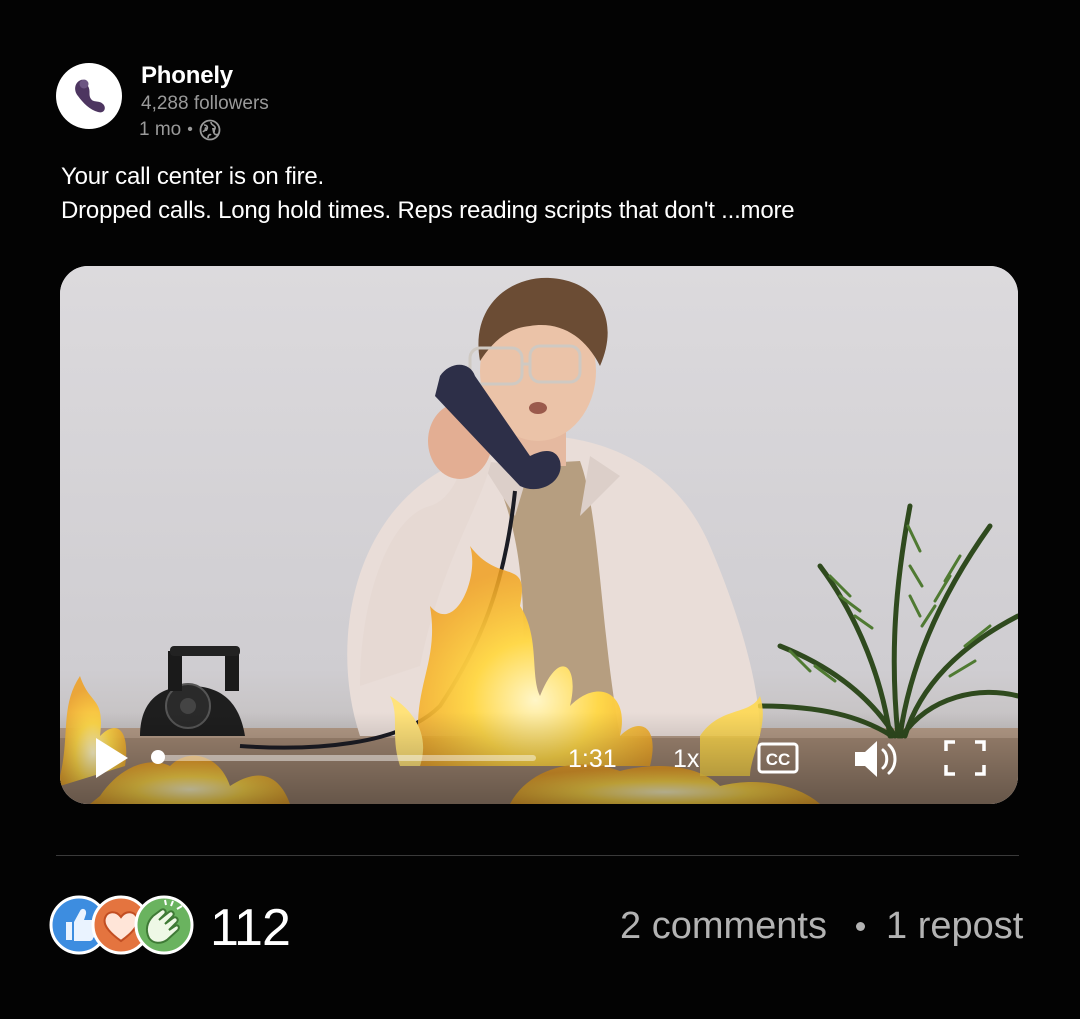 The image size is (1080, 1019). I want to click on fullscreen-button, so click(965, 758).